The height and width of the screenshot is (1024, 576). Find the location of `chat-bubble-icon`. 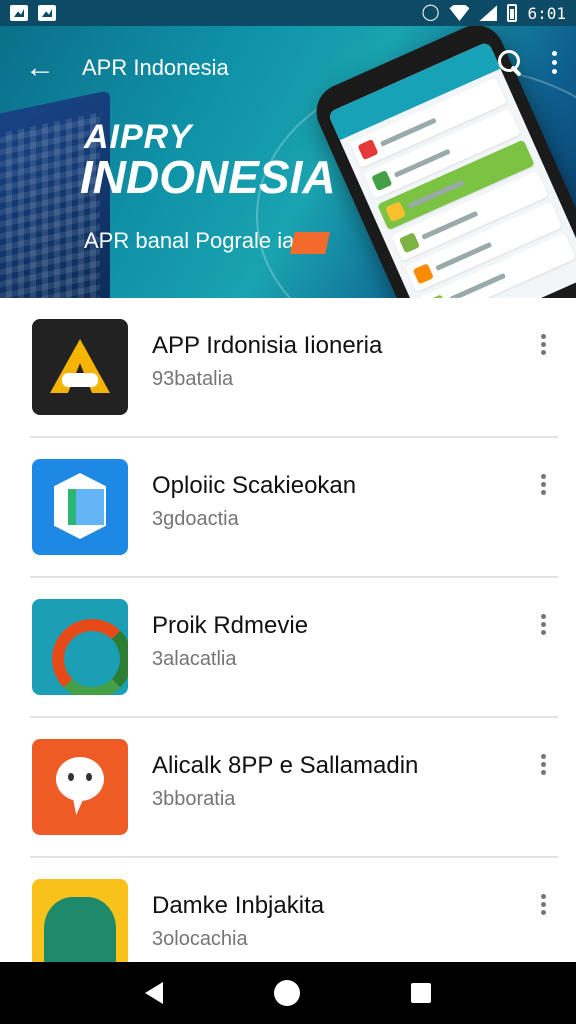

chat-bubble-icon is located at coordinates (80, 787).